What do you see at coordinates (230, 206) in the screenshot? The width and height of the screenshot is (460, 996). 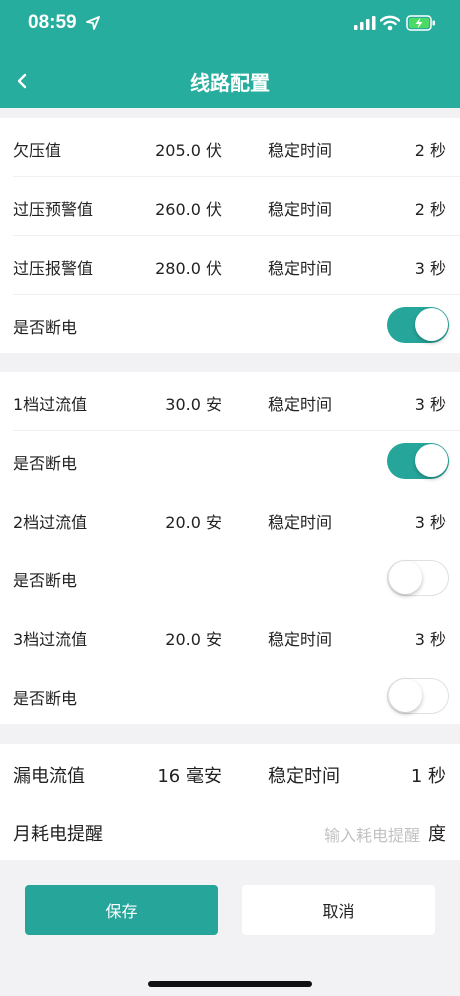 I see `voltage-row-over-warning: 过压预警值 260.0 伏 稳定时间 2 秒` at bounding box center [230, 206].